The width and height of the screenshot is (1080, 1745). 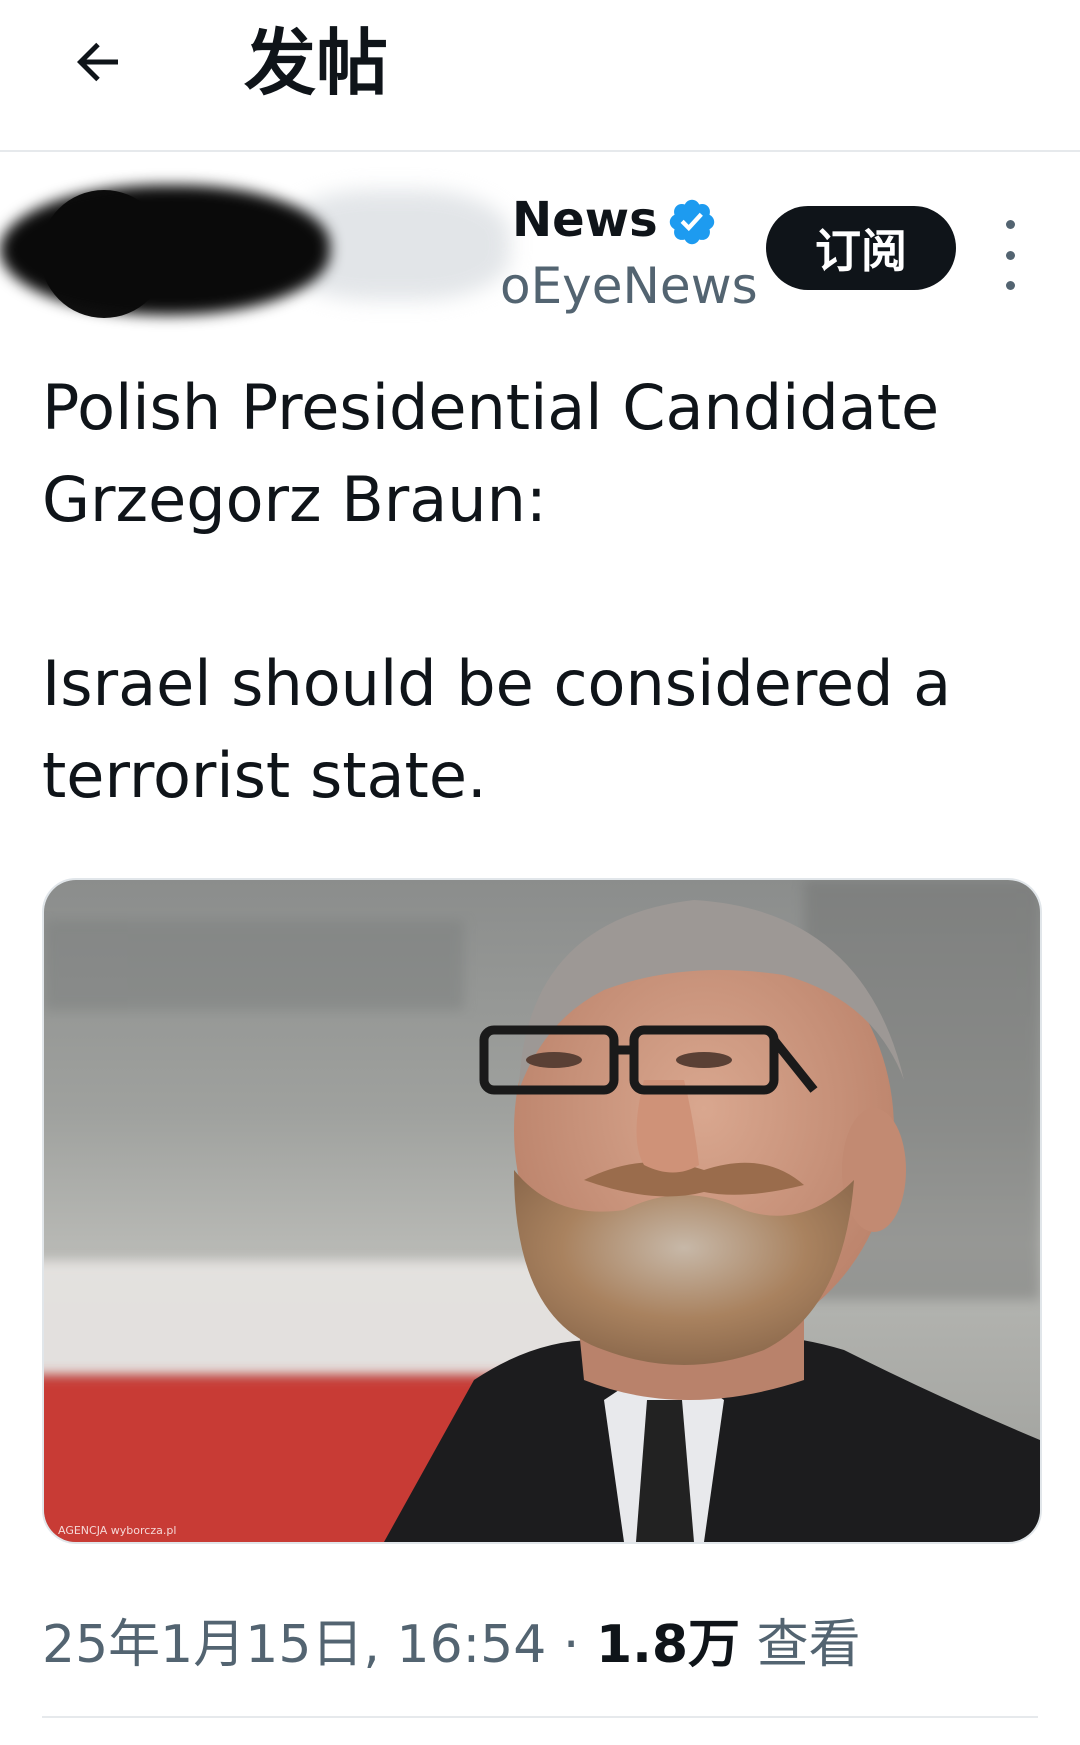 I want to click on more-options-button, so click(x=1010, y=255).